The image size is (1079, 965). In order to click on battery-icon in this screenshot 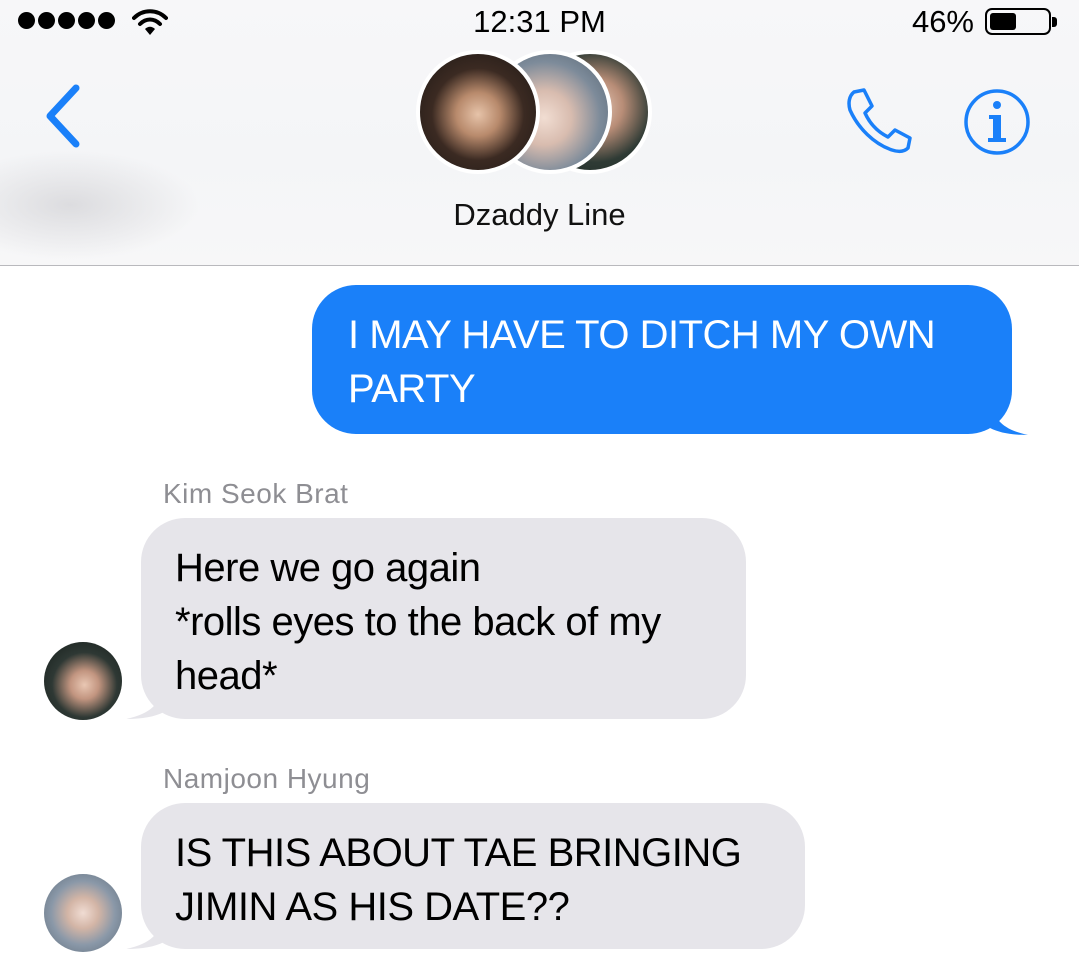, I will do `click(1021, 21)`.